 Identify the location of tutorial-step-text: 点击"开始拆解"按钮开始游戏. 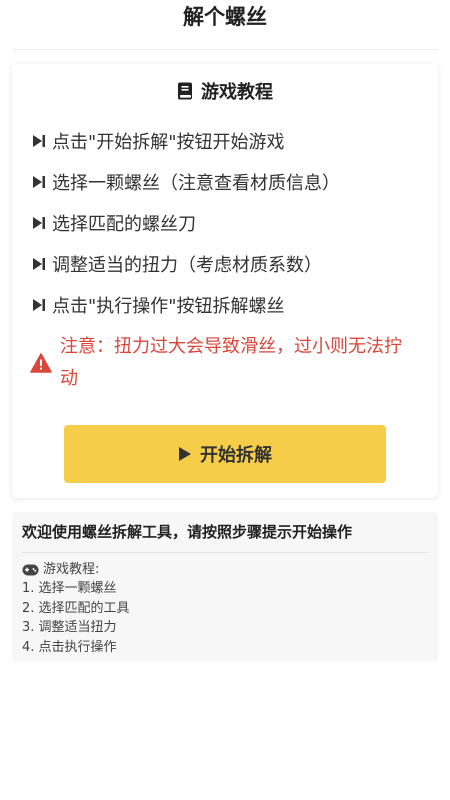
(168, 142).